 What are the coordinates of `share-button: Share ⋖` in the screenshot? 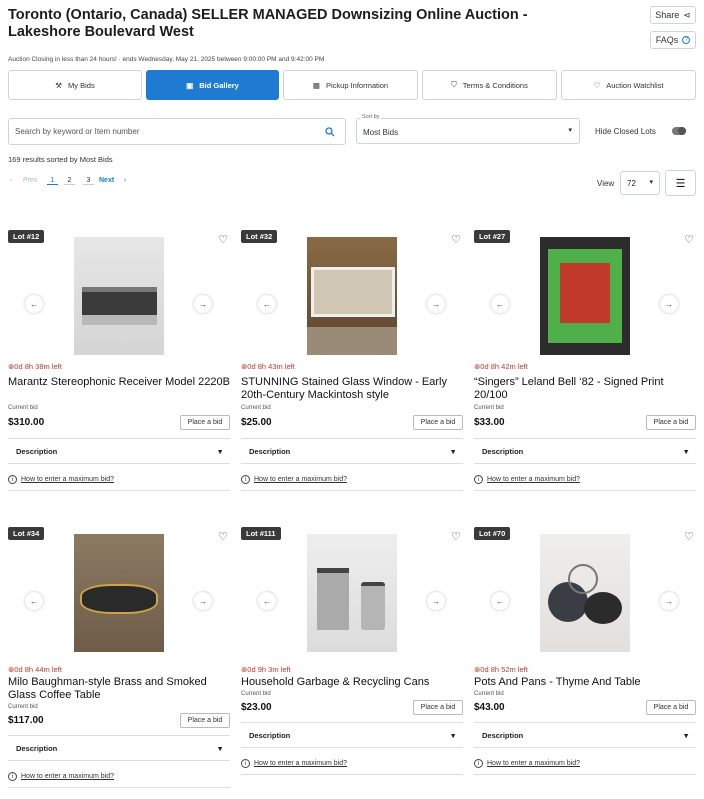 It's located at (673, 15).